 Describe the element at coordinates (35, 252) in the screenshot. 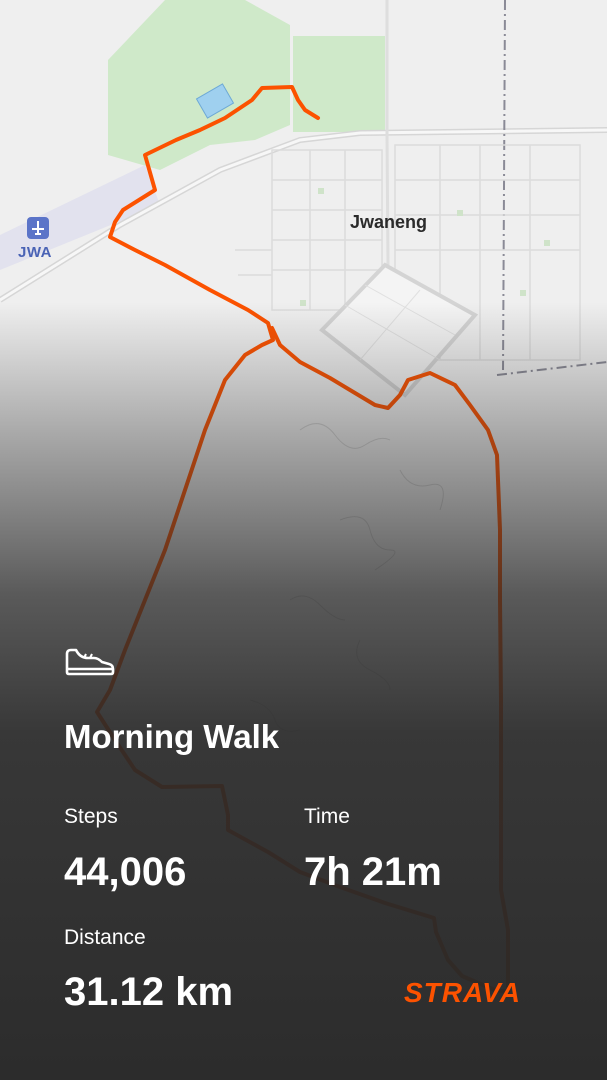

I see `airport-label: JWA` at that location.